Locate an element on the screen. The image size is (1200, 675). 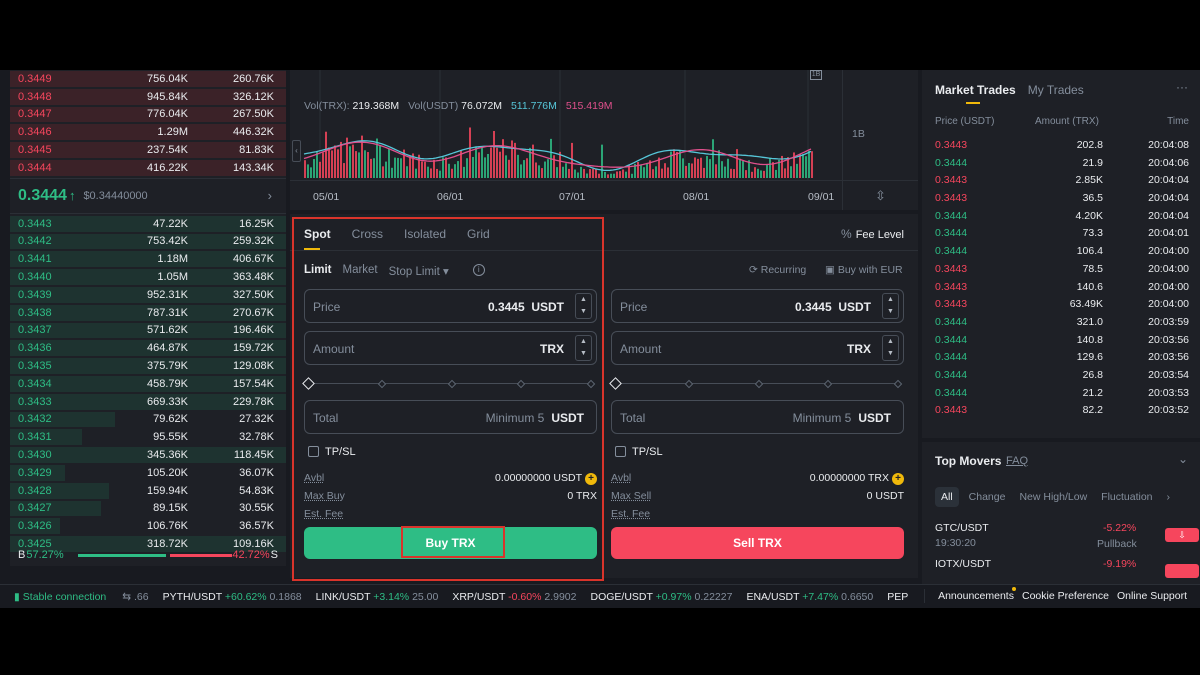
tab-grid: Grid is located at coordinates (478, 234).